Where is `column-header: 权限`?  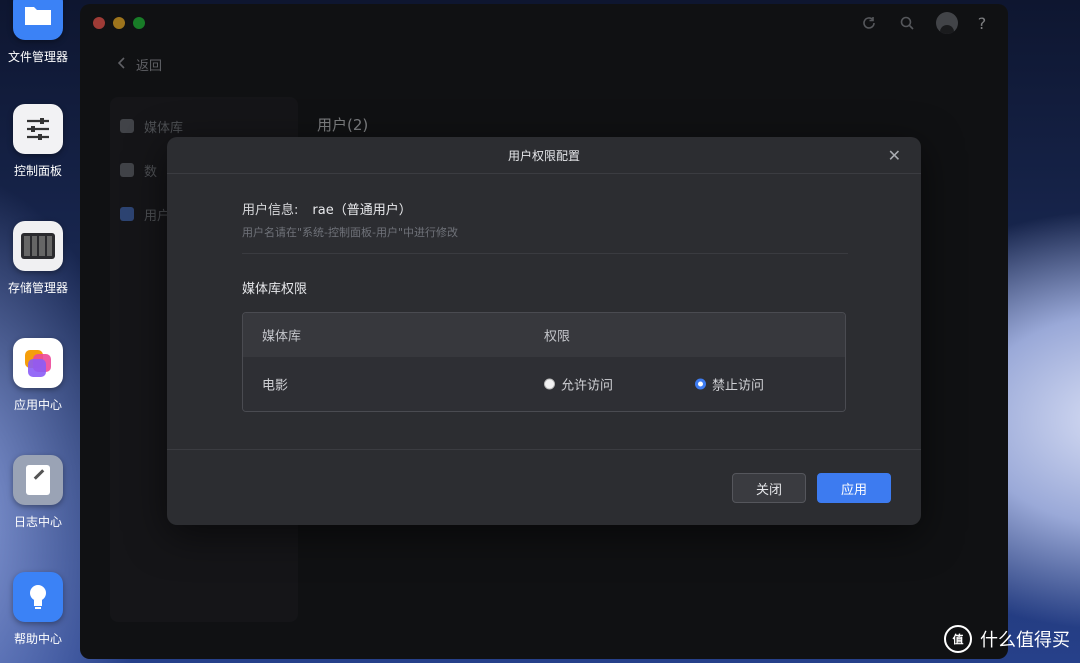 column-header: 权限 is located at coordinates (557, 337).